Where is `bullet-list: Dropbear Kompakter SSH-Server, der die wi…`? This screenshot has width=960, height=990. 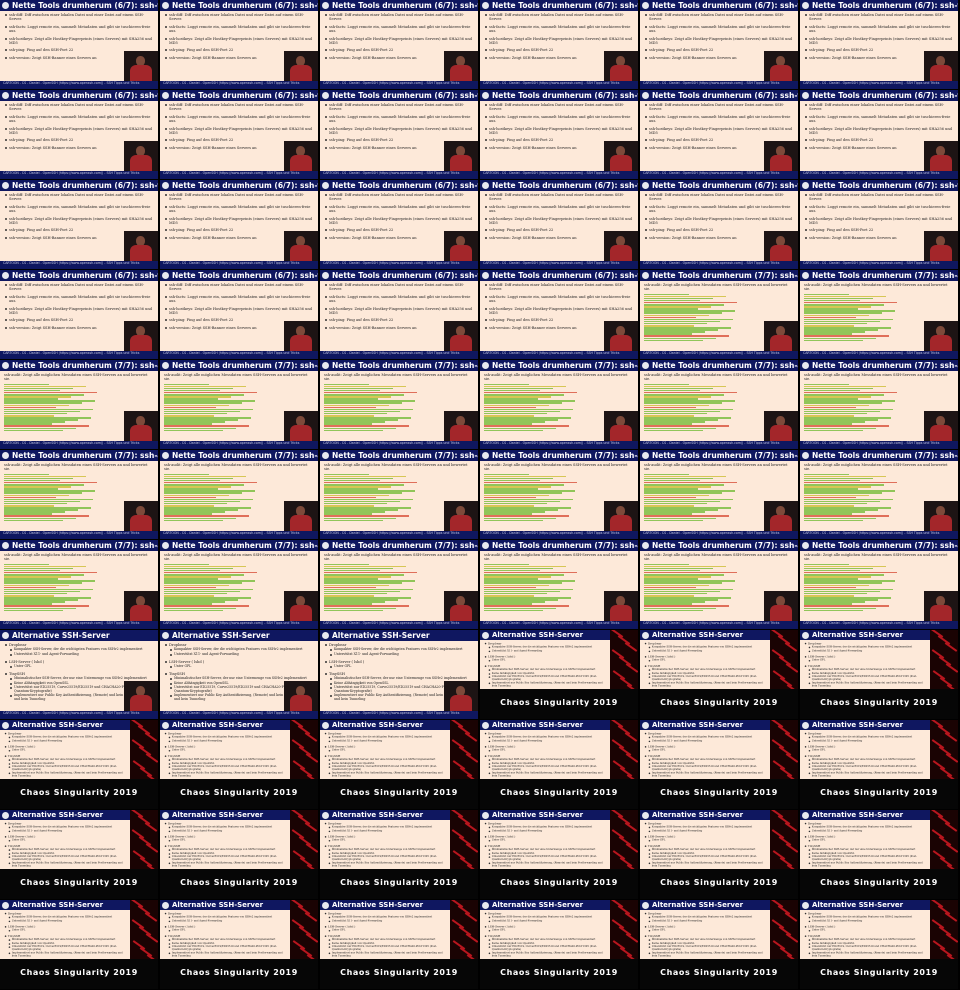
bullet-list: Dropbear Kompakter SSH-Server, der die wi… is located at coordinates (384, 845).